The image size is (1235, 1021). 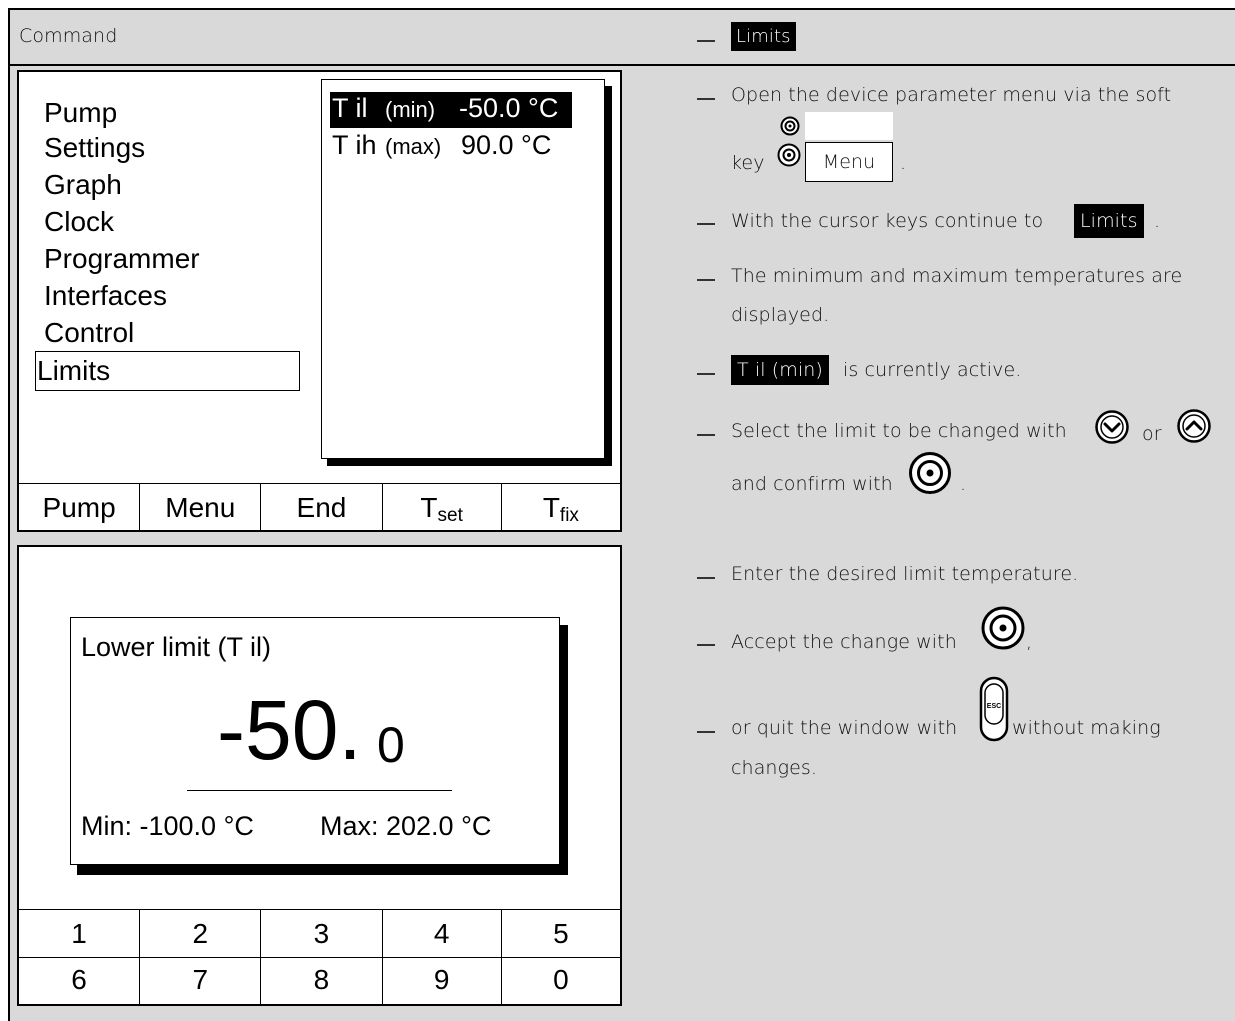 I want to click on key-7: 7, so click(x=201, y=980).